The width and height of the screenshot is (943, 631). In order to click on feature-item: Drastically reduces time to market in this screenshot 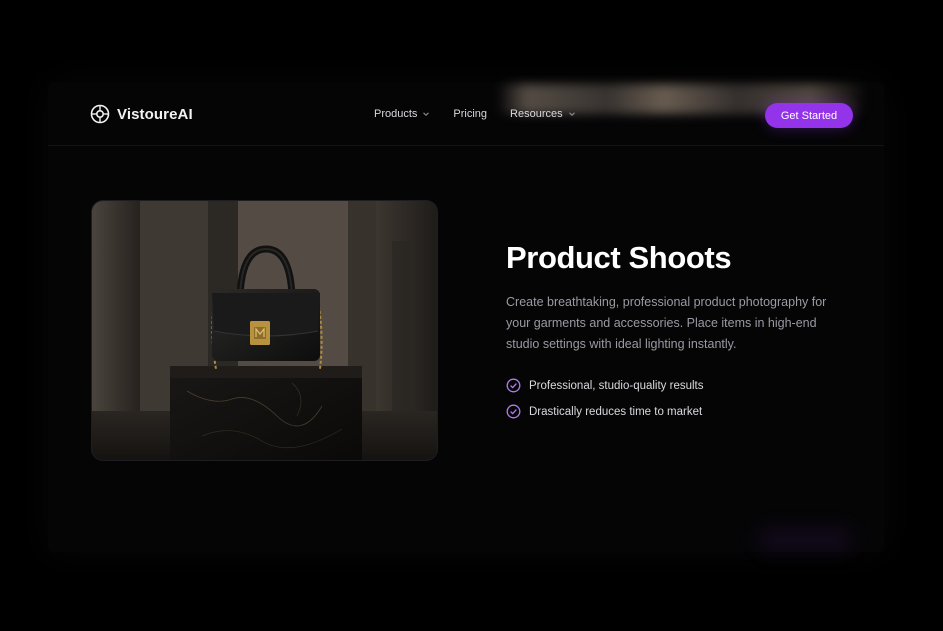, I will do `click(604, 411)`.